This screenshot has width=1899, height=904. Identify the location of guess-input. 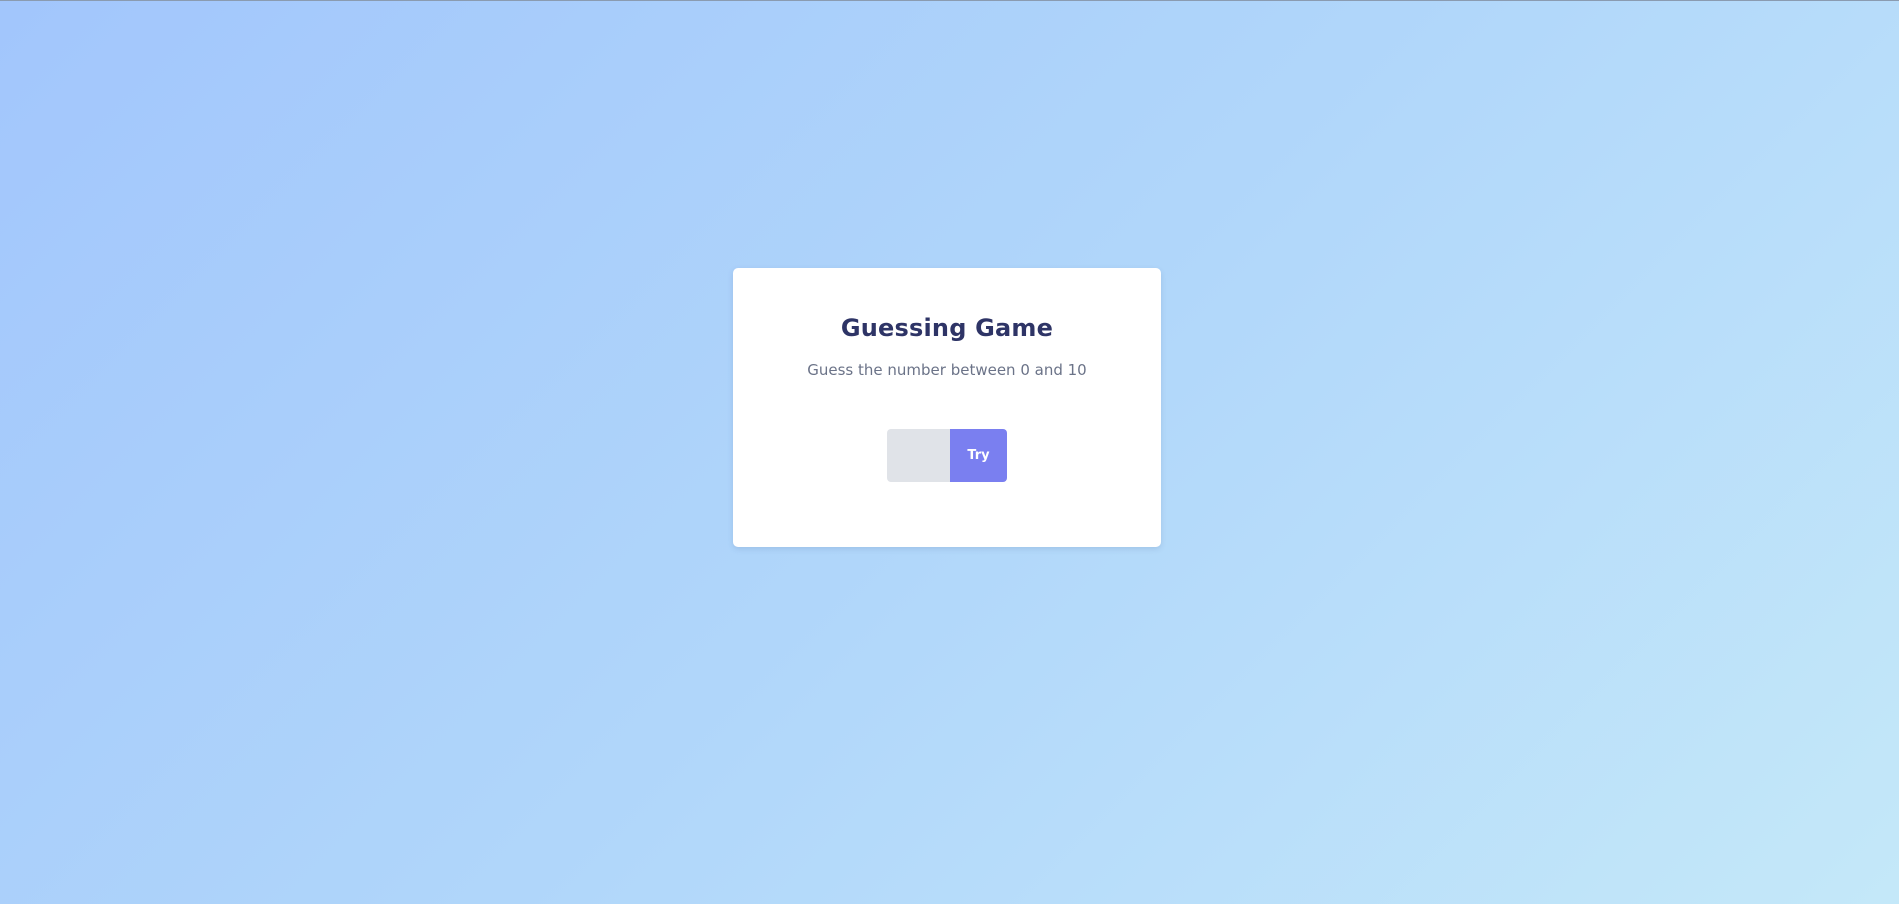
(918, 455).